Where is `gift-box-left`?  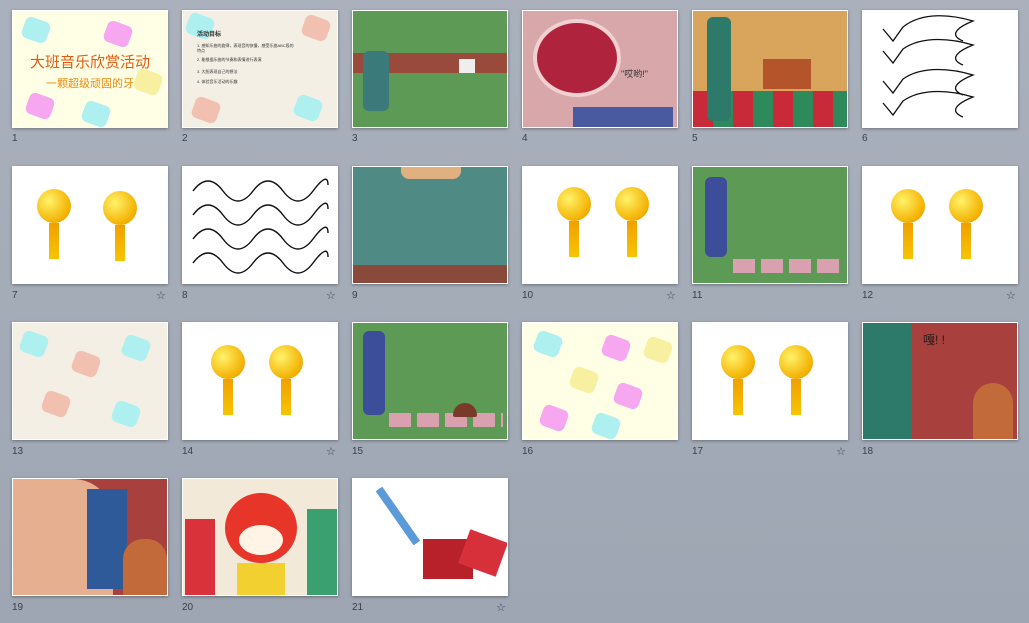 gift-box-left is located at coordinates (200, 557).